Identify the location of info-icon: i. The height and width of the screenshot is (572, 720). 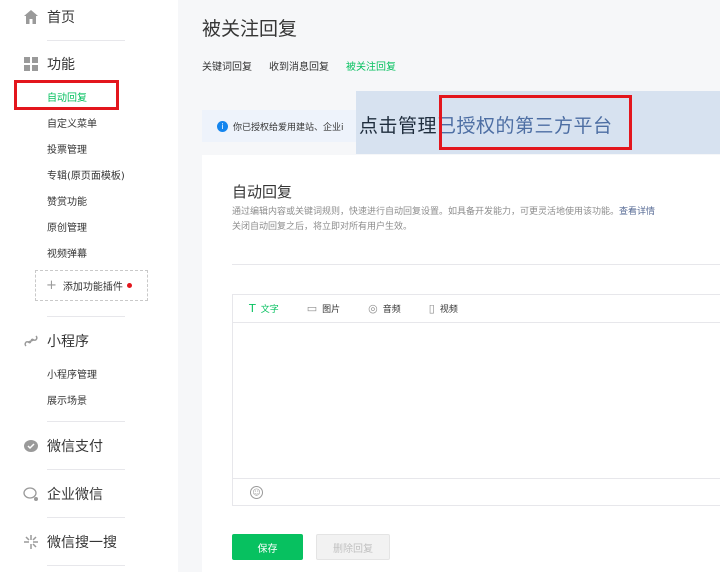
(222, 126).